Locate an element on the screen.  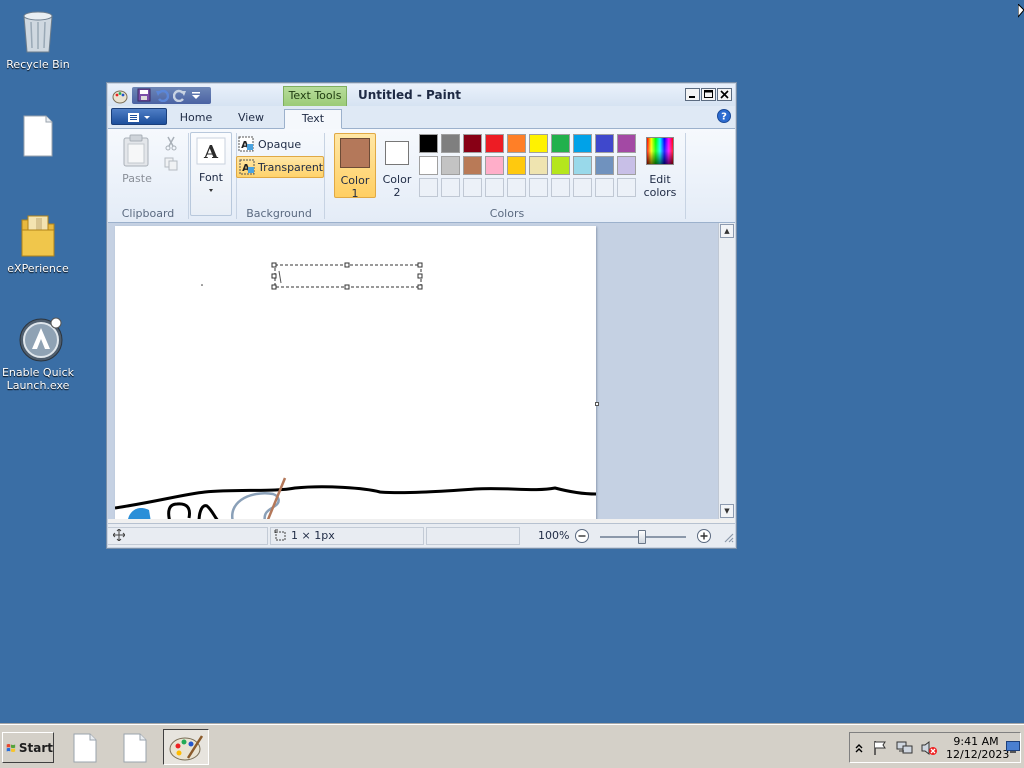
show-desktop-icon is located at coordinates (1013, 748).